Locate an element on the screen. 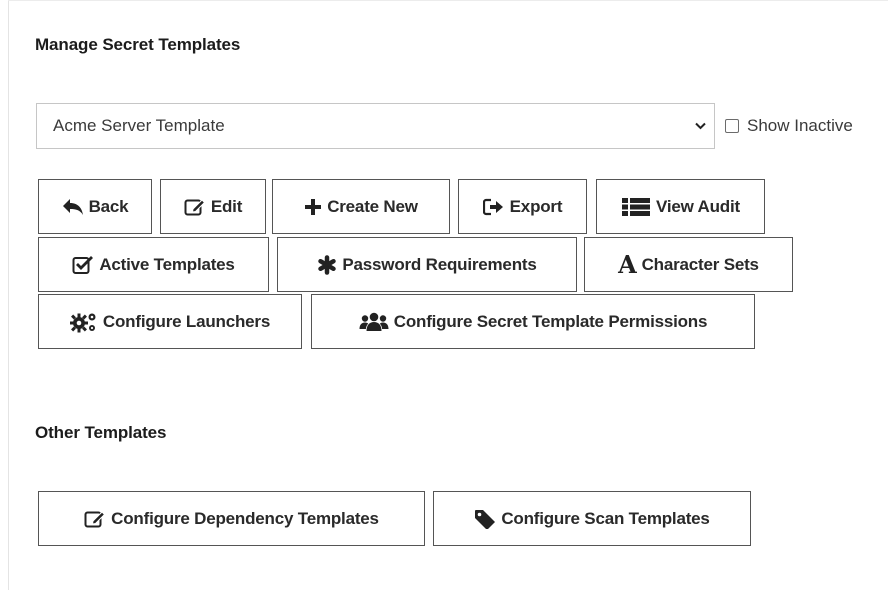 Image resolution: width=888 pixels, height=590 pixels. create-new-button: Create New is located at coordinates (361, 206).